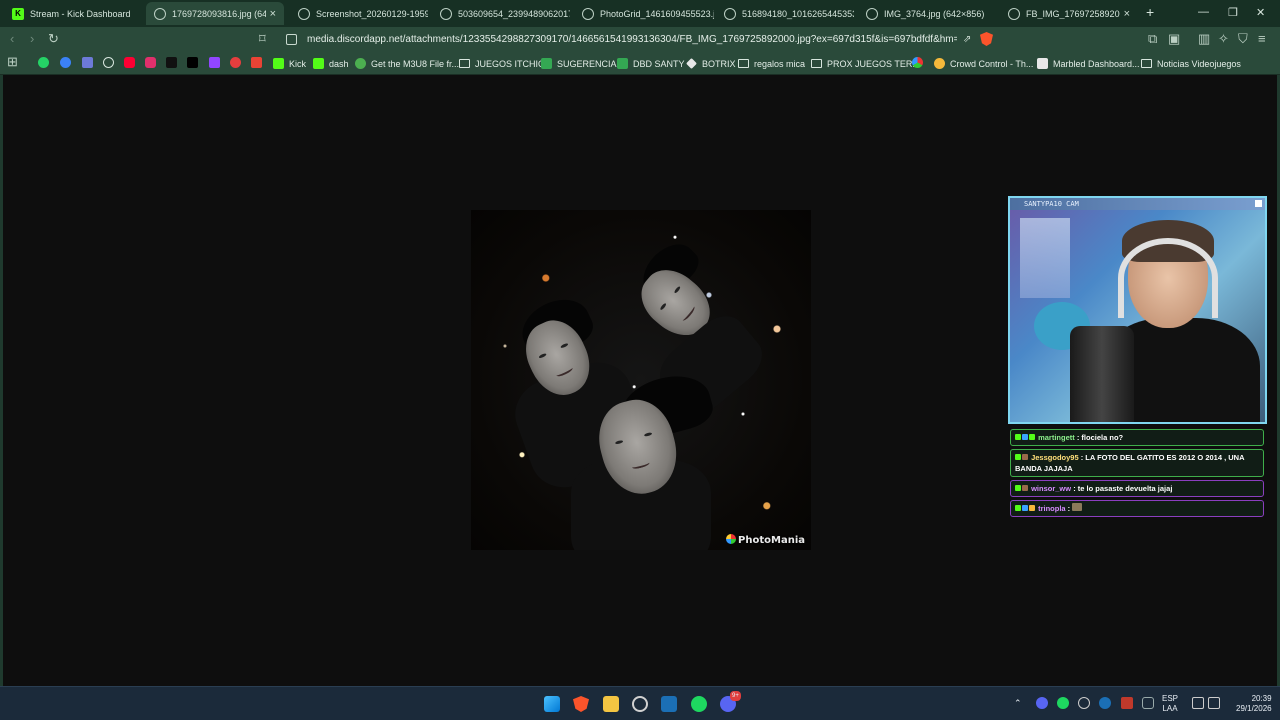 The width and height of the screenshot is (1280, 720). What do you see at coordinates (590, 63) in the screenshot?
I see `bookmark-label: SUGERENCIAS` at bounding box center [590, 63].